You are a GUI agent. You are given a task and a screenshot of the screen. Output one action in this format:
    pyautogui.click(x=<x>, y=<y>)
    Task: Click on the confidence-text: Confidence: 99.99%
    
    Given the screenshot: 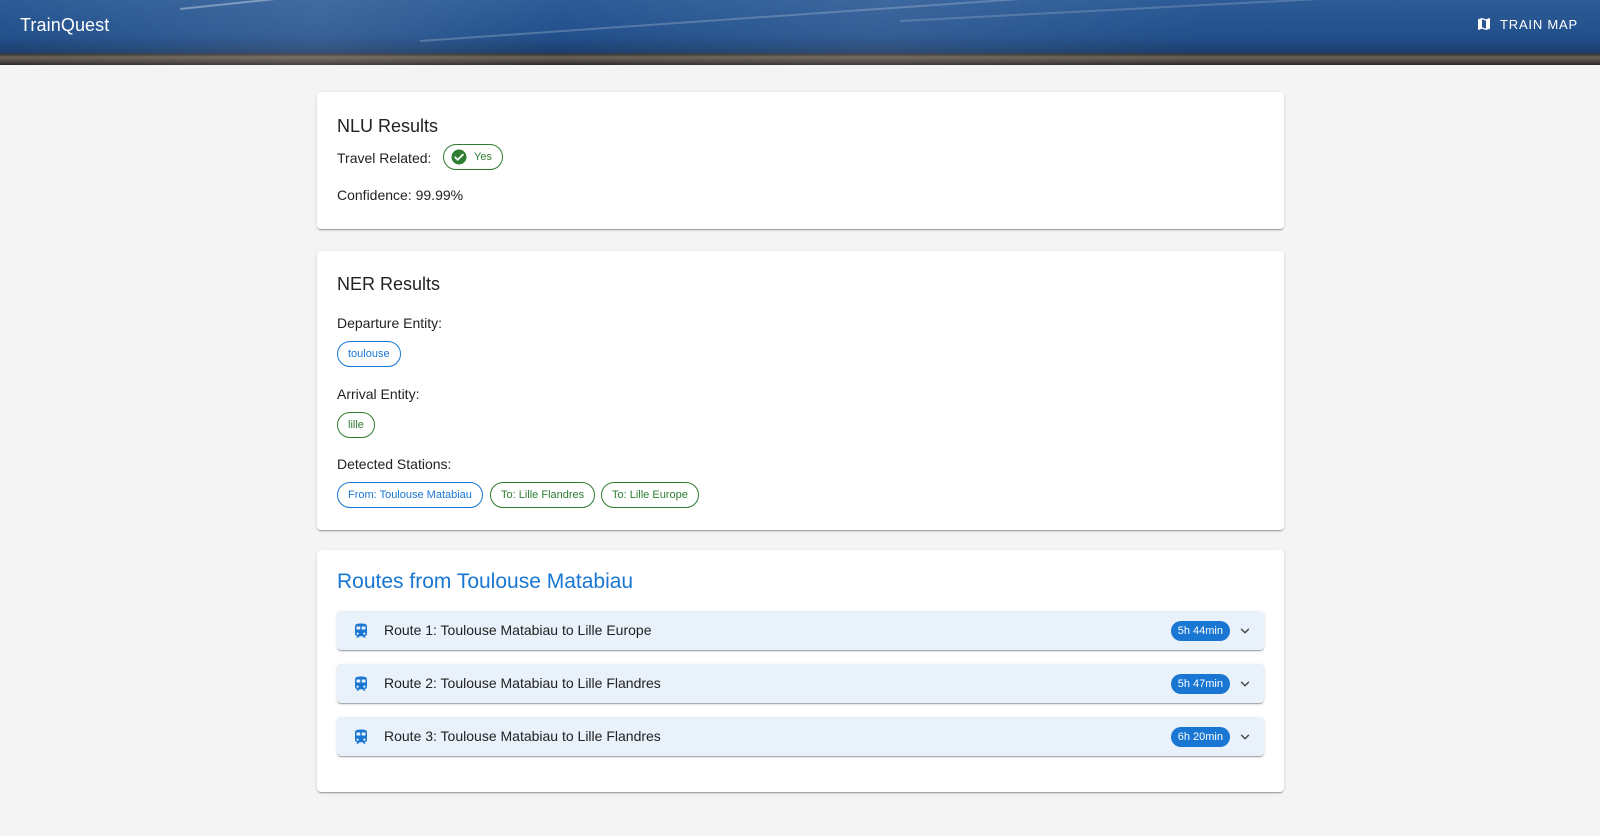 What is the action you would take?
    pyautogui.click(x=400, y=195)
    